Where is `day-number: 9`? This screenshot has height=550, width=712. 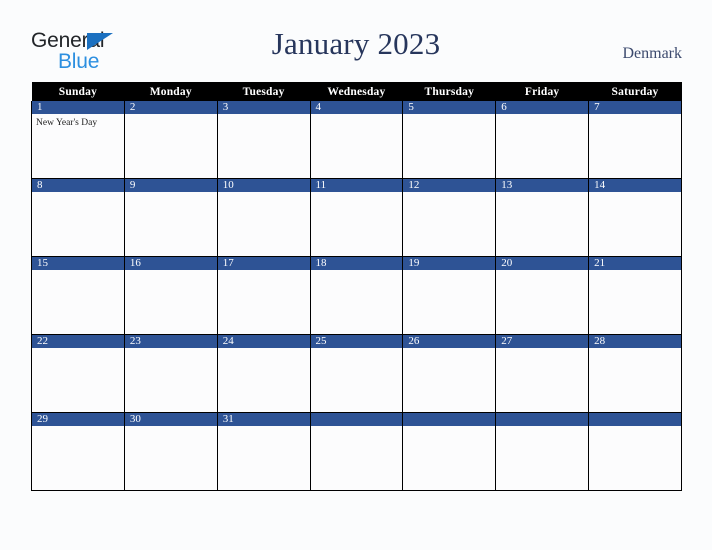
day-number: 9 is located at coordinates (171, 185).